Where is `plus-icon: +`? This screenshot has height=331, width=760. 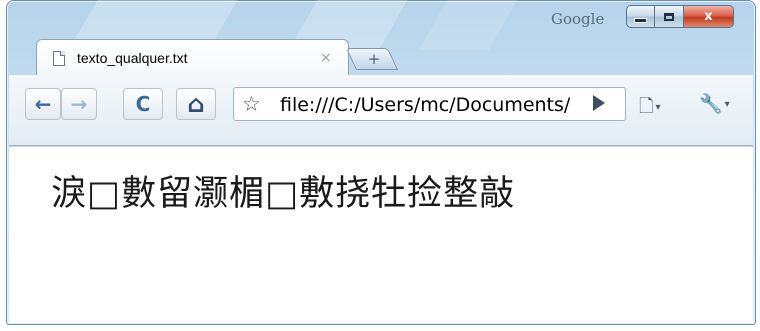 plus-icon: + is located at coordinates (374, 59).